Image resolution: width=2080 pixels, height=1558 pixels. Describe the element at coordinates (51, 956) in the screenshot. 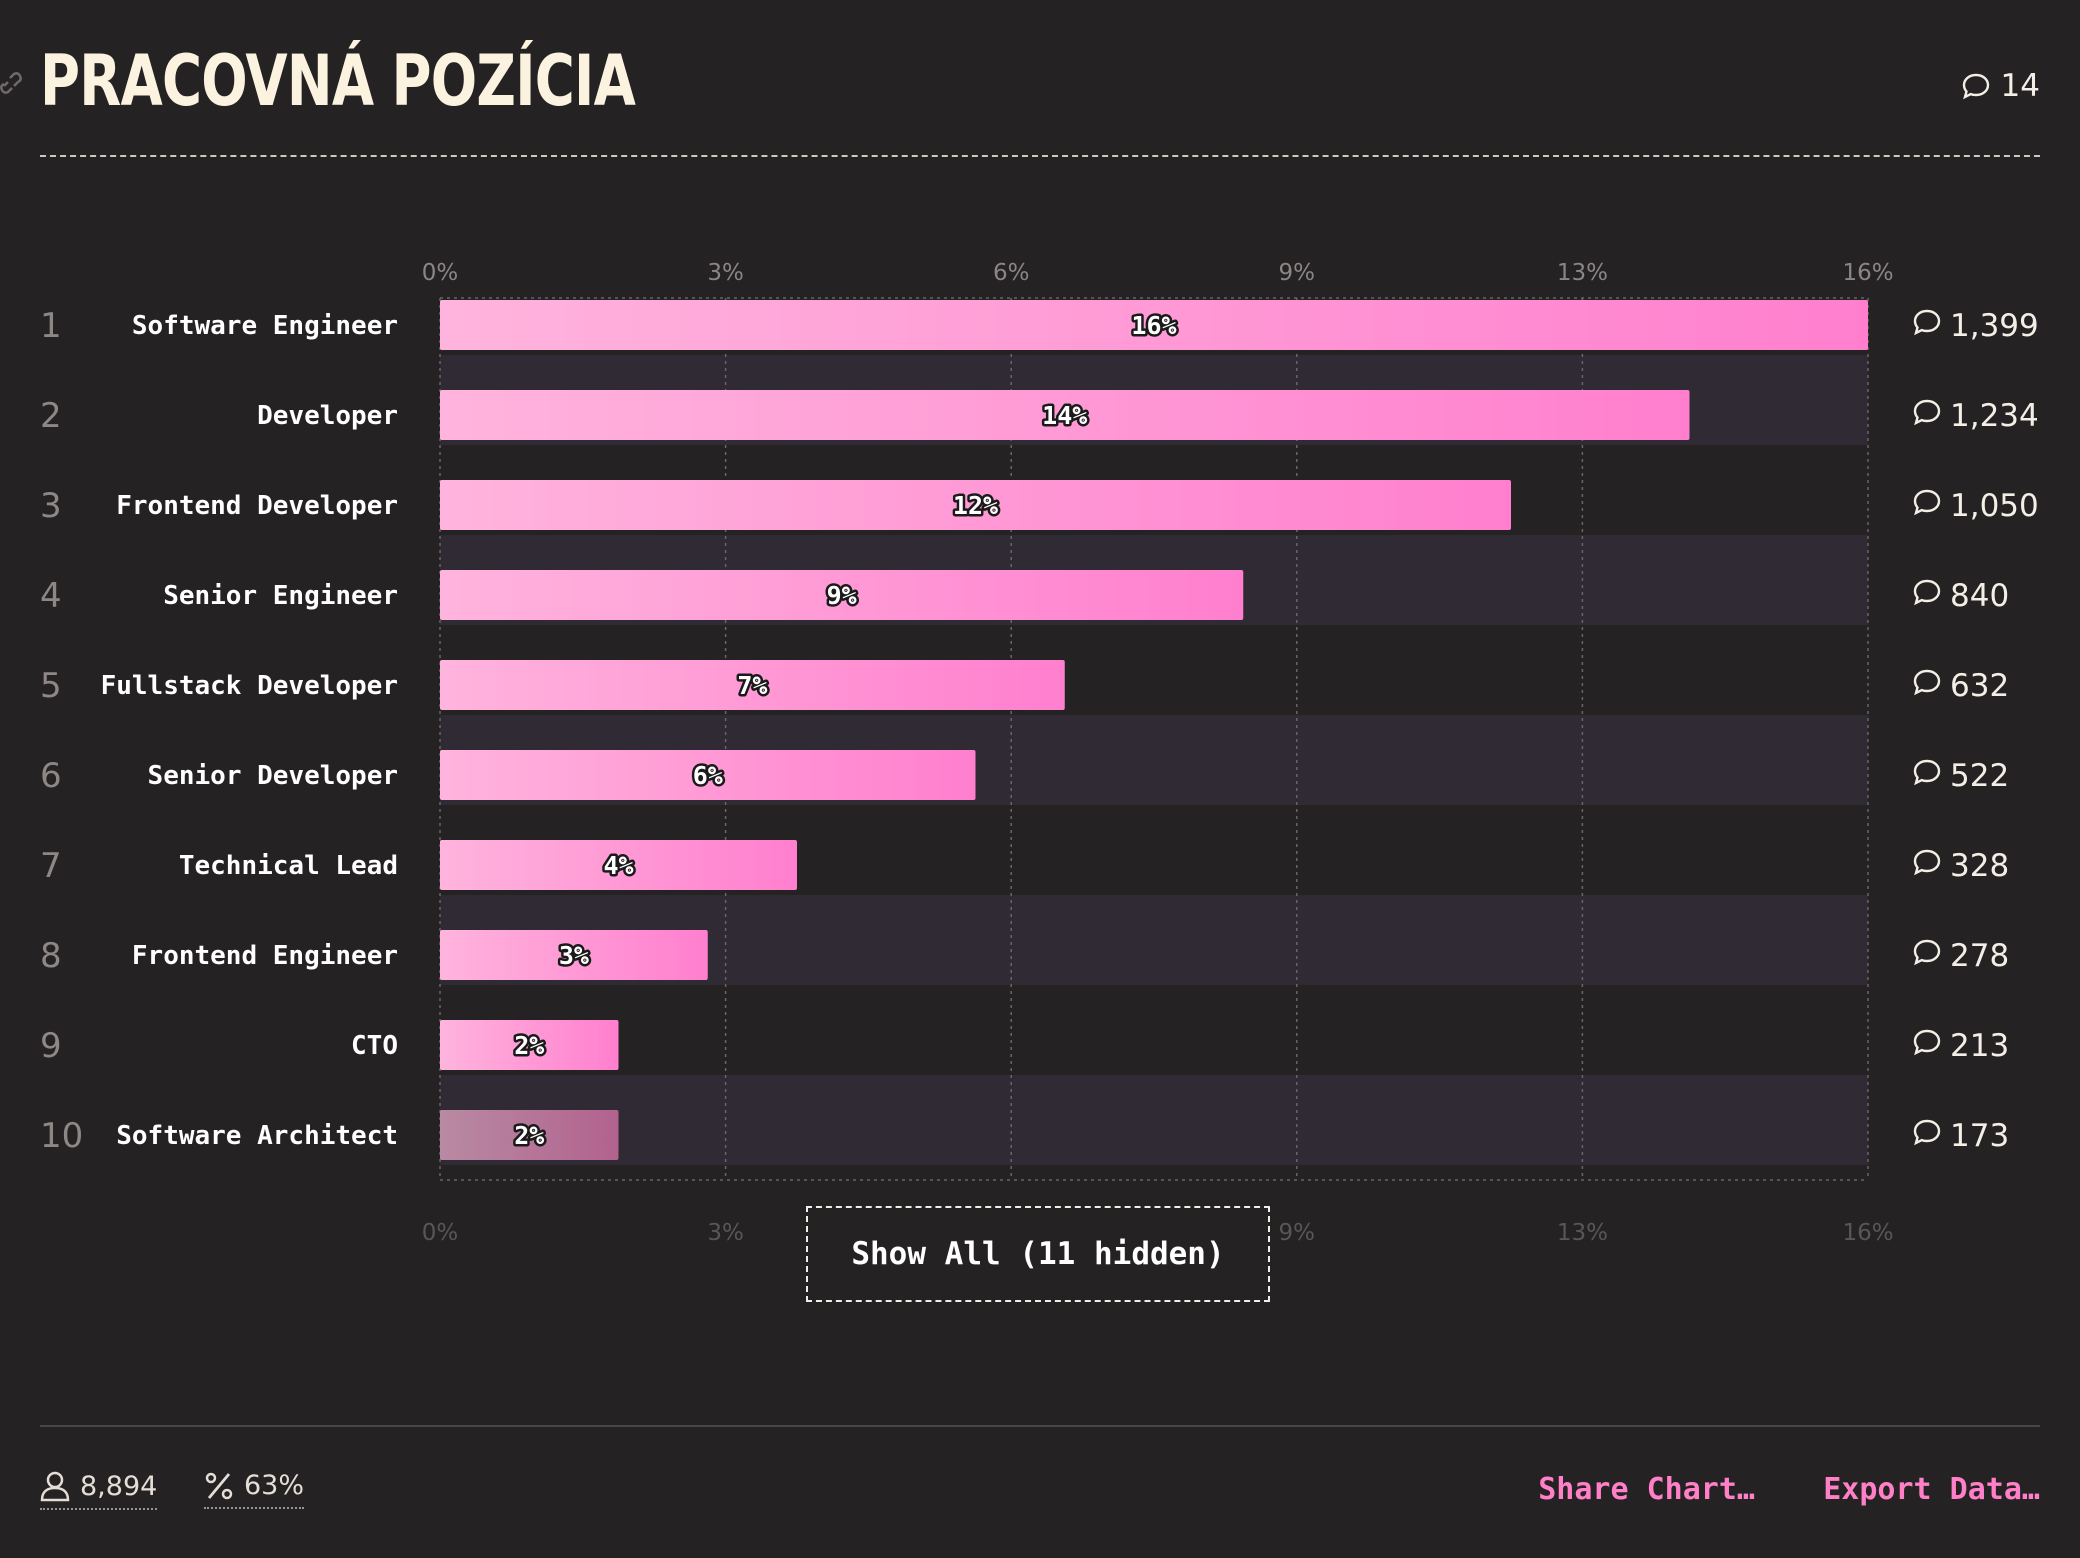

I see `row-rank: 8` at that location.